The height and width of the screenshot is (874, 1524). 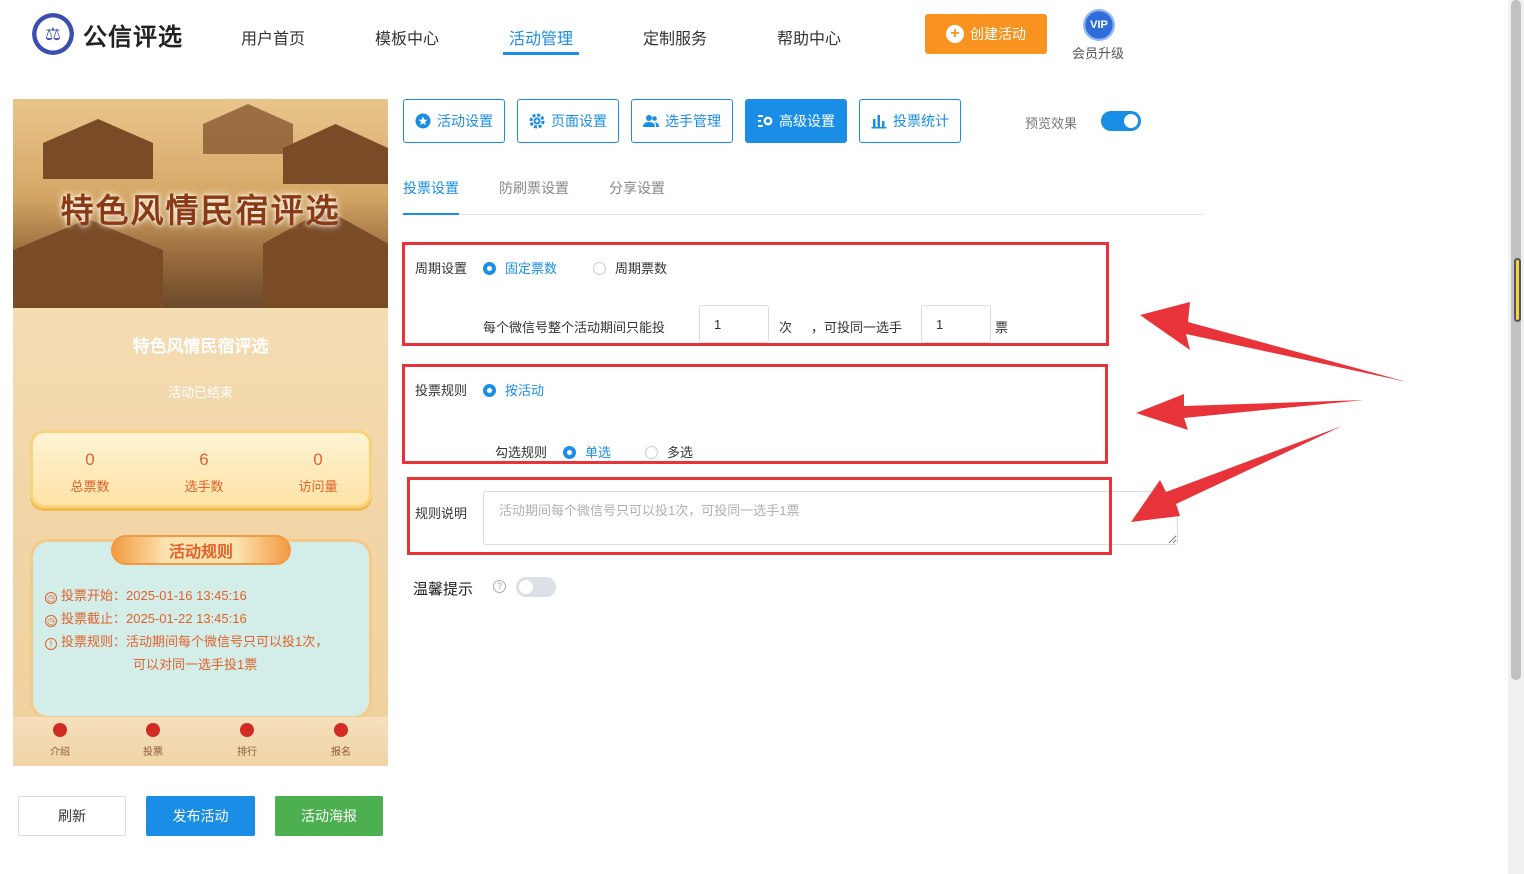 What do you see at coordinates (675, 37) in the screenshot?
I see `nav-custom-service: 定制服务` at bounding box center [675, 37].